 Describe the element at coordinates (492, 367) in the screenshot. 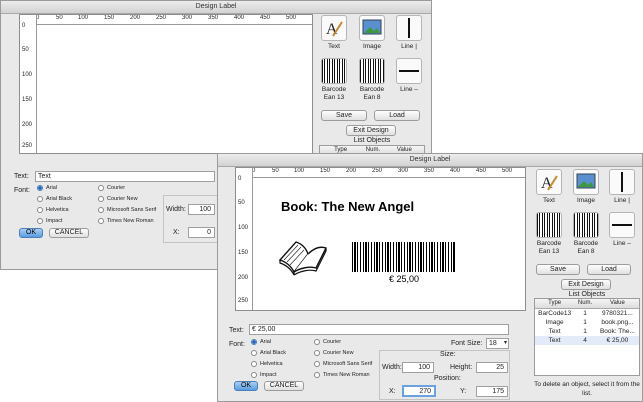

I see `height-input: 25` at that location.